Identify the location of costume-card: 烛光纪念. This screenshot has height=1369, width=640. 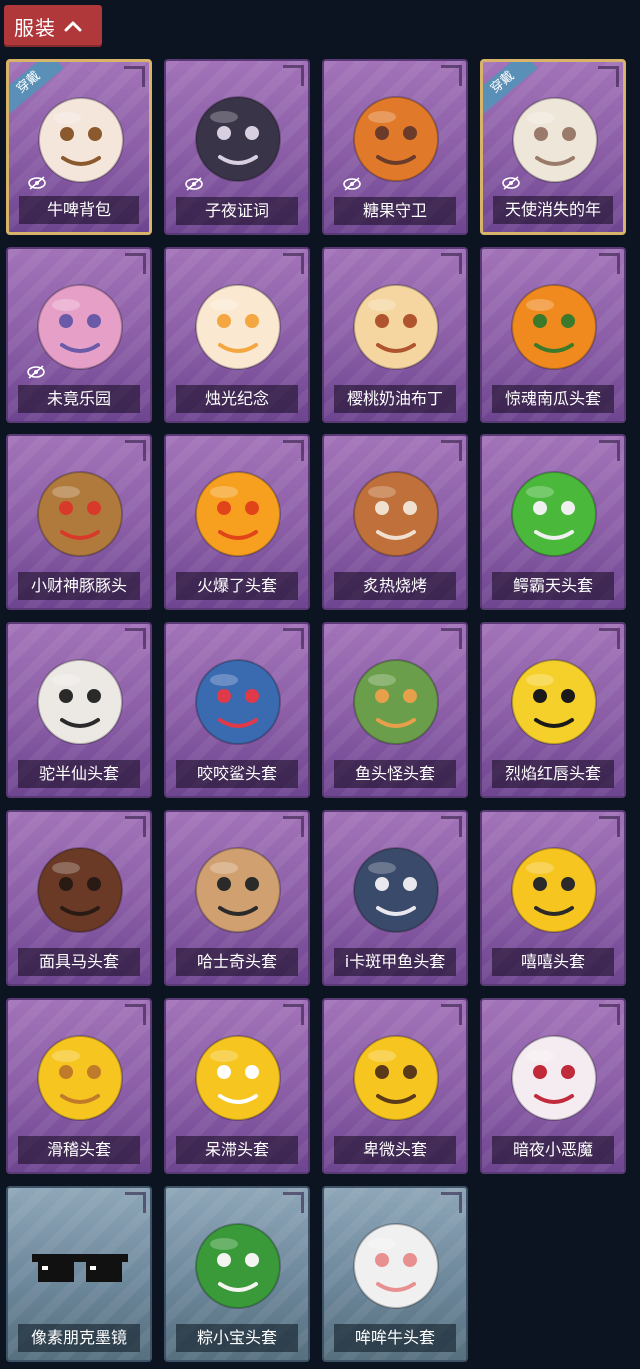
(237, 335).